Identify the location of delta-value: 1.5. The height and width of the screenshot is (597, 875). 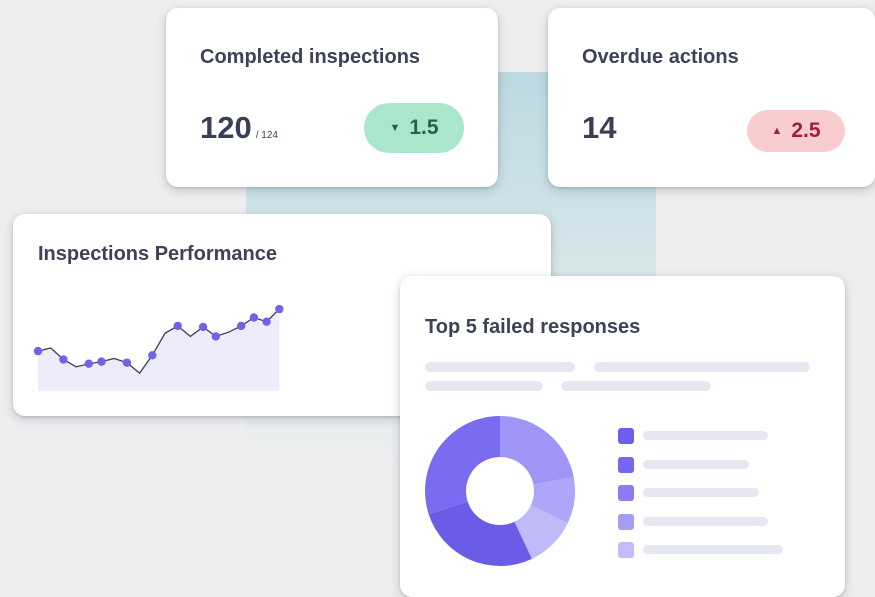
(424, 127).